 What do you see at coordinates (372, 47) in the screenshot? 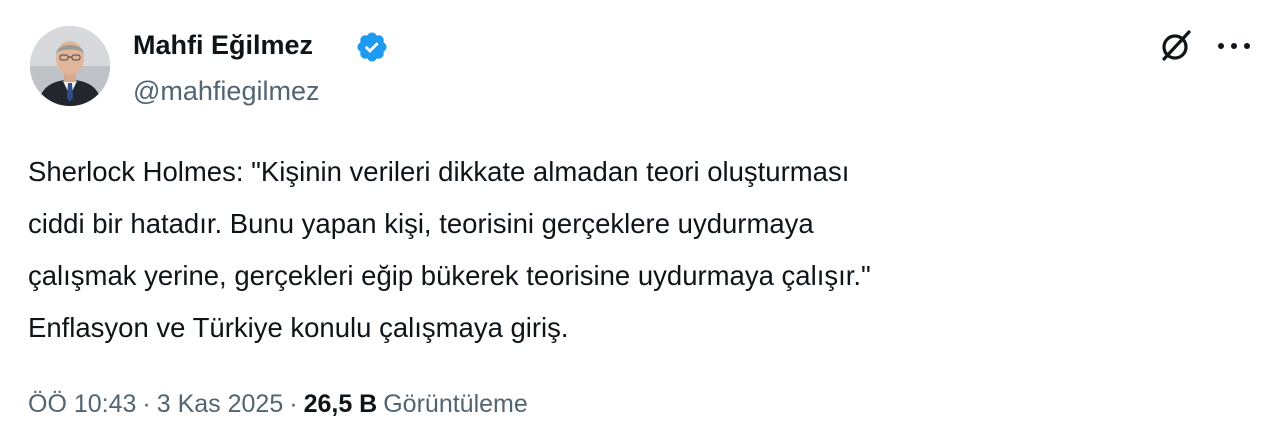
I see `verified-badge-icon` at bounding box center [372, 47].